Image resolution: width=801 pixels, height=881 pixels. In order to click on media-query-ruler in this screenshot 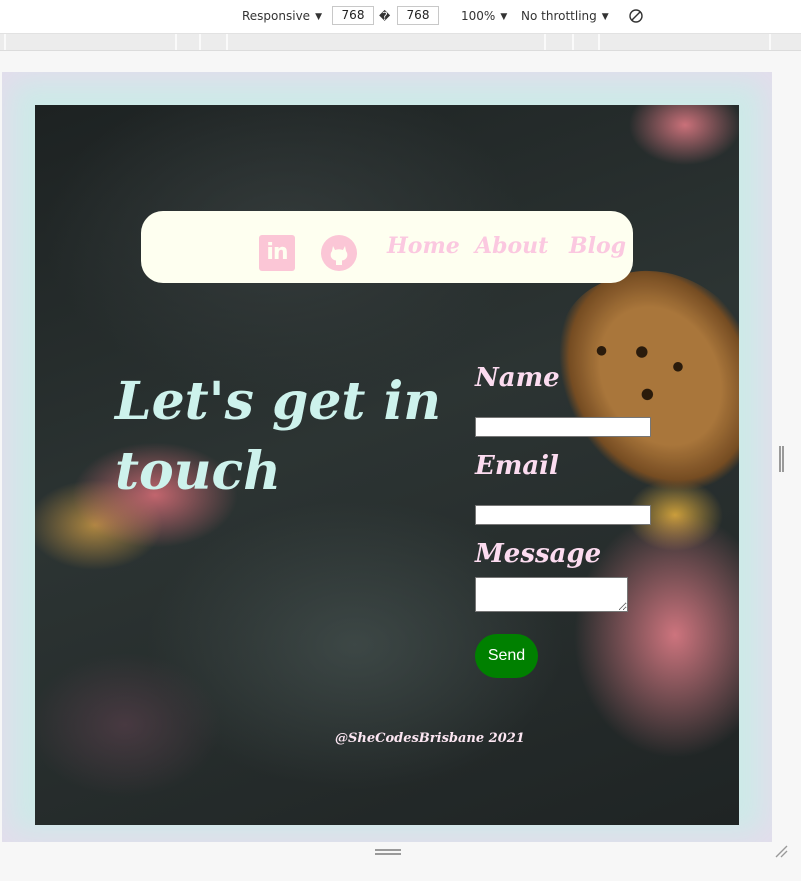, I will do `click(400, 42)`.